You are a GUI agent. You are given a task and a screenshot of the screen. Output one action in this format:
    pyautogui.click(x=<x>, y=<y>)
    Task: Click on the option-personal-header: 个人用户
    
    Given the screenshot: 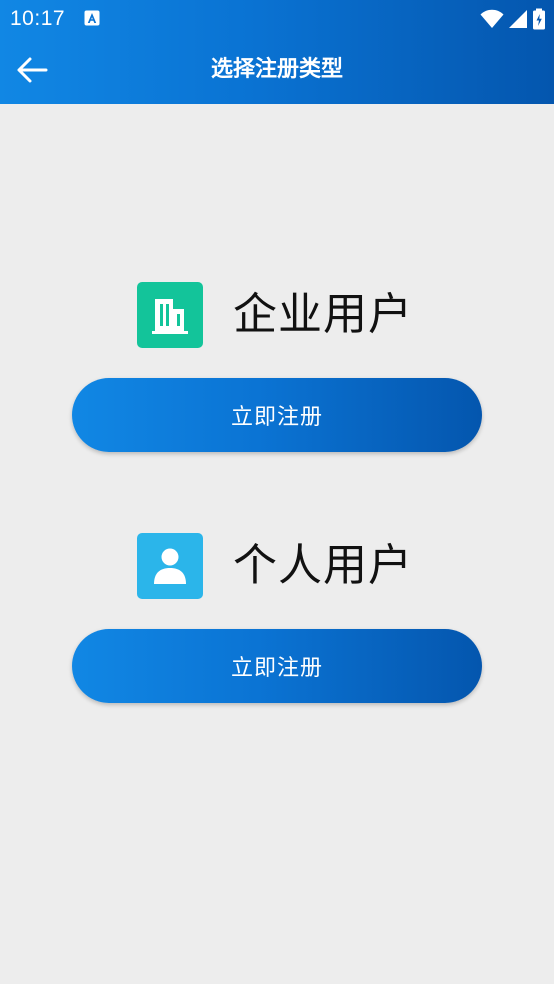 What is the action you would take?
    pyautogui.click(x=275, y=566)
    